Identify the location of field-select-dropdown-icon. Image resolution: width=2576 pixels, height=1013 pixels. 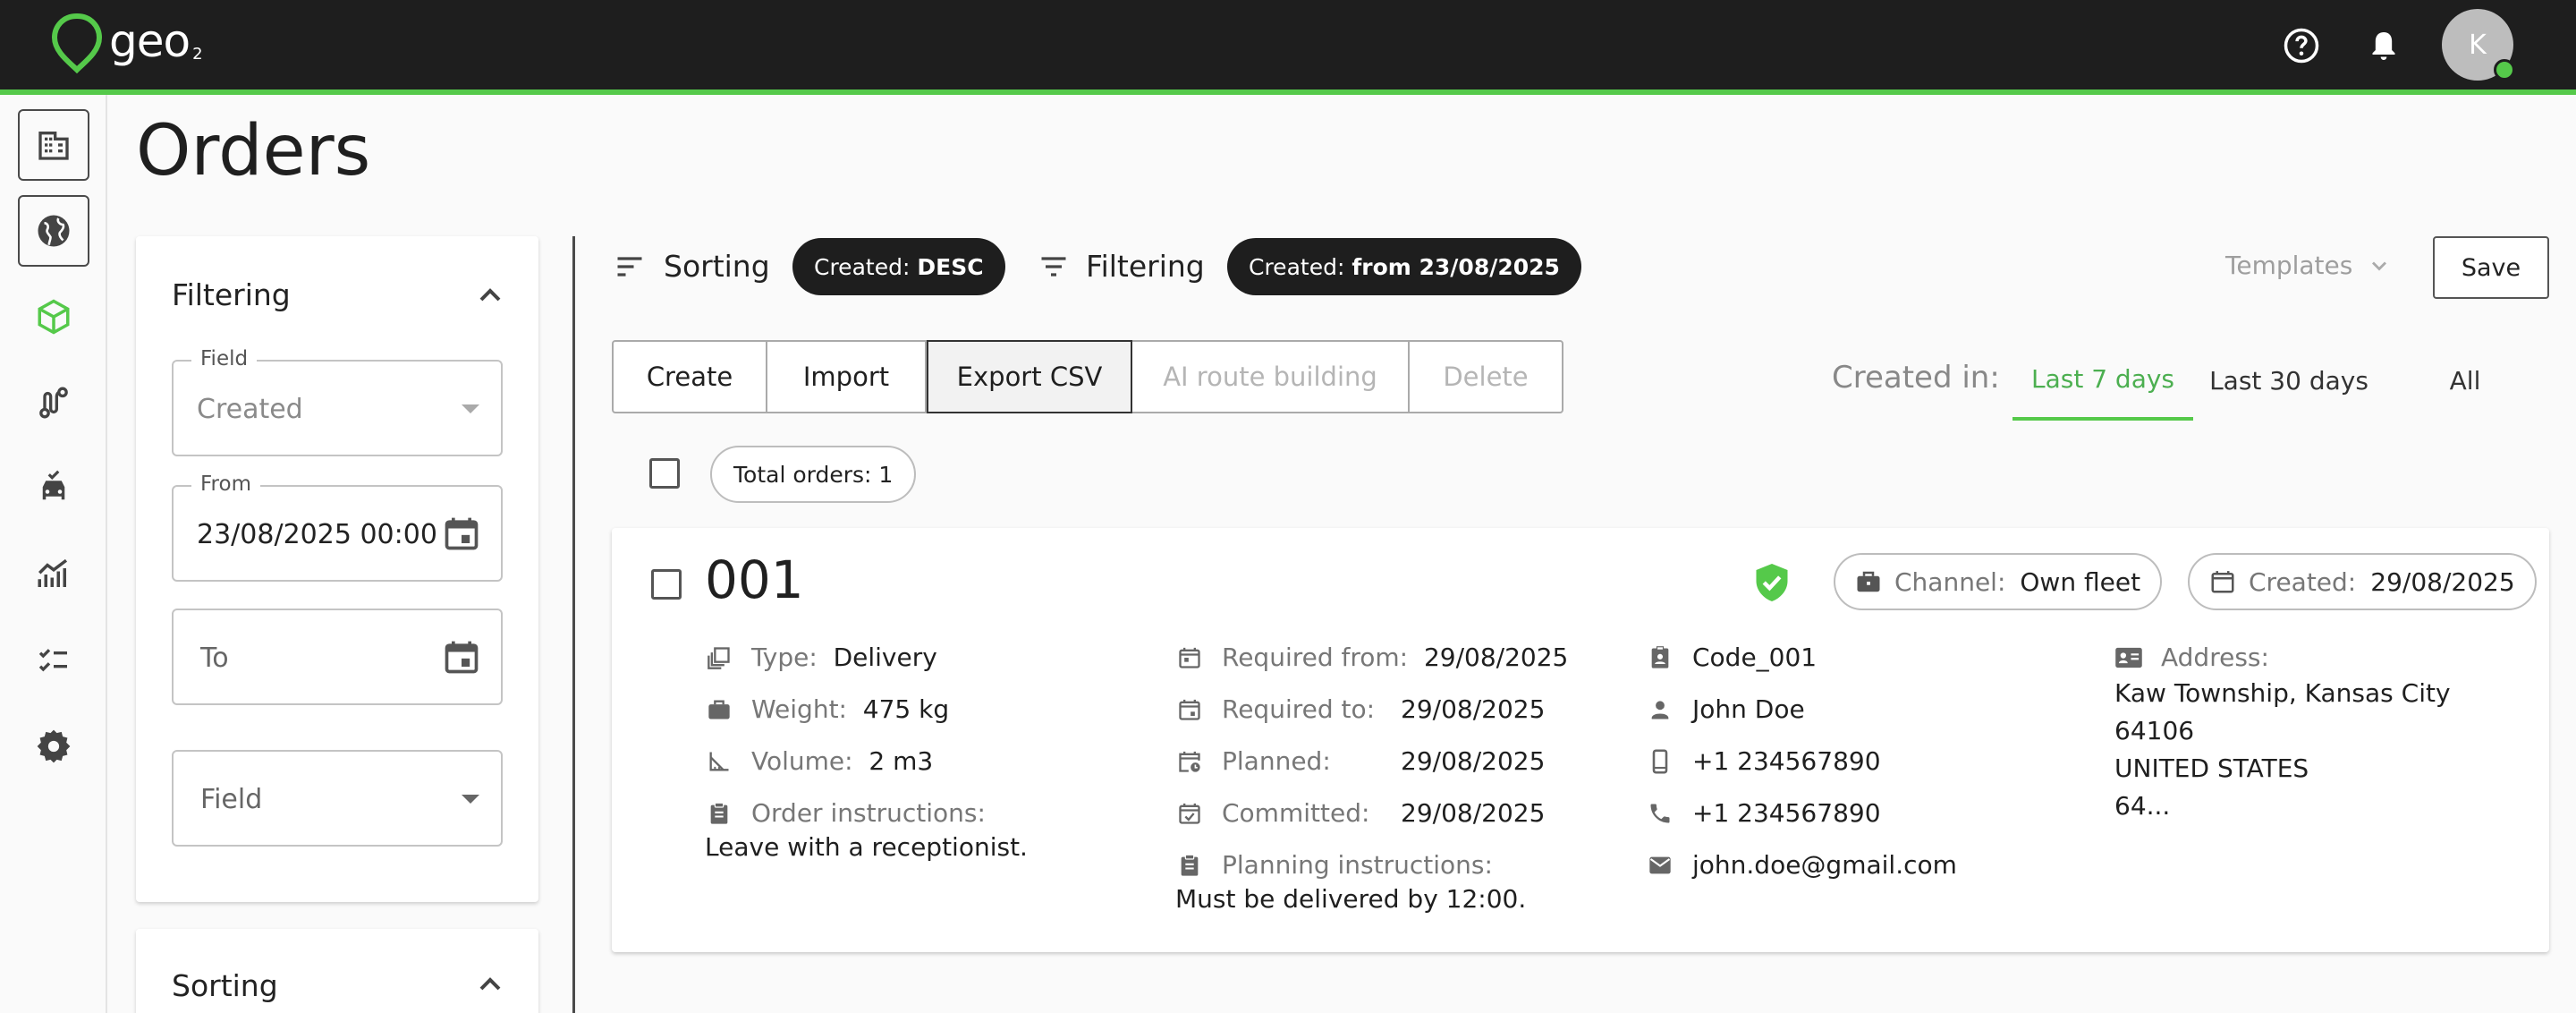
(470, 408).